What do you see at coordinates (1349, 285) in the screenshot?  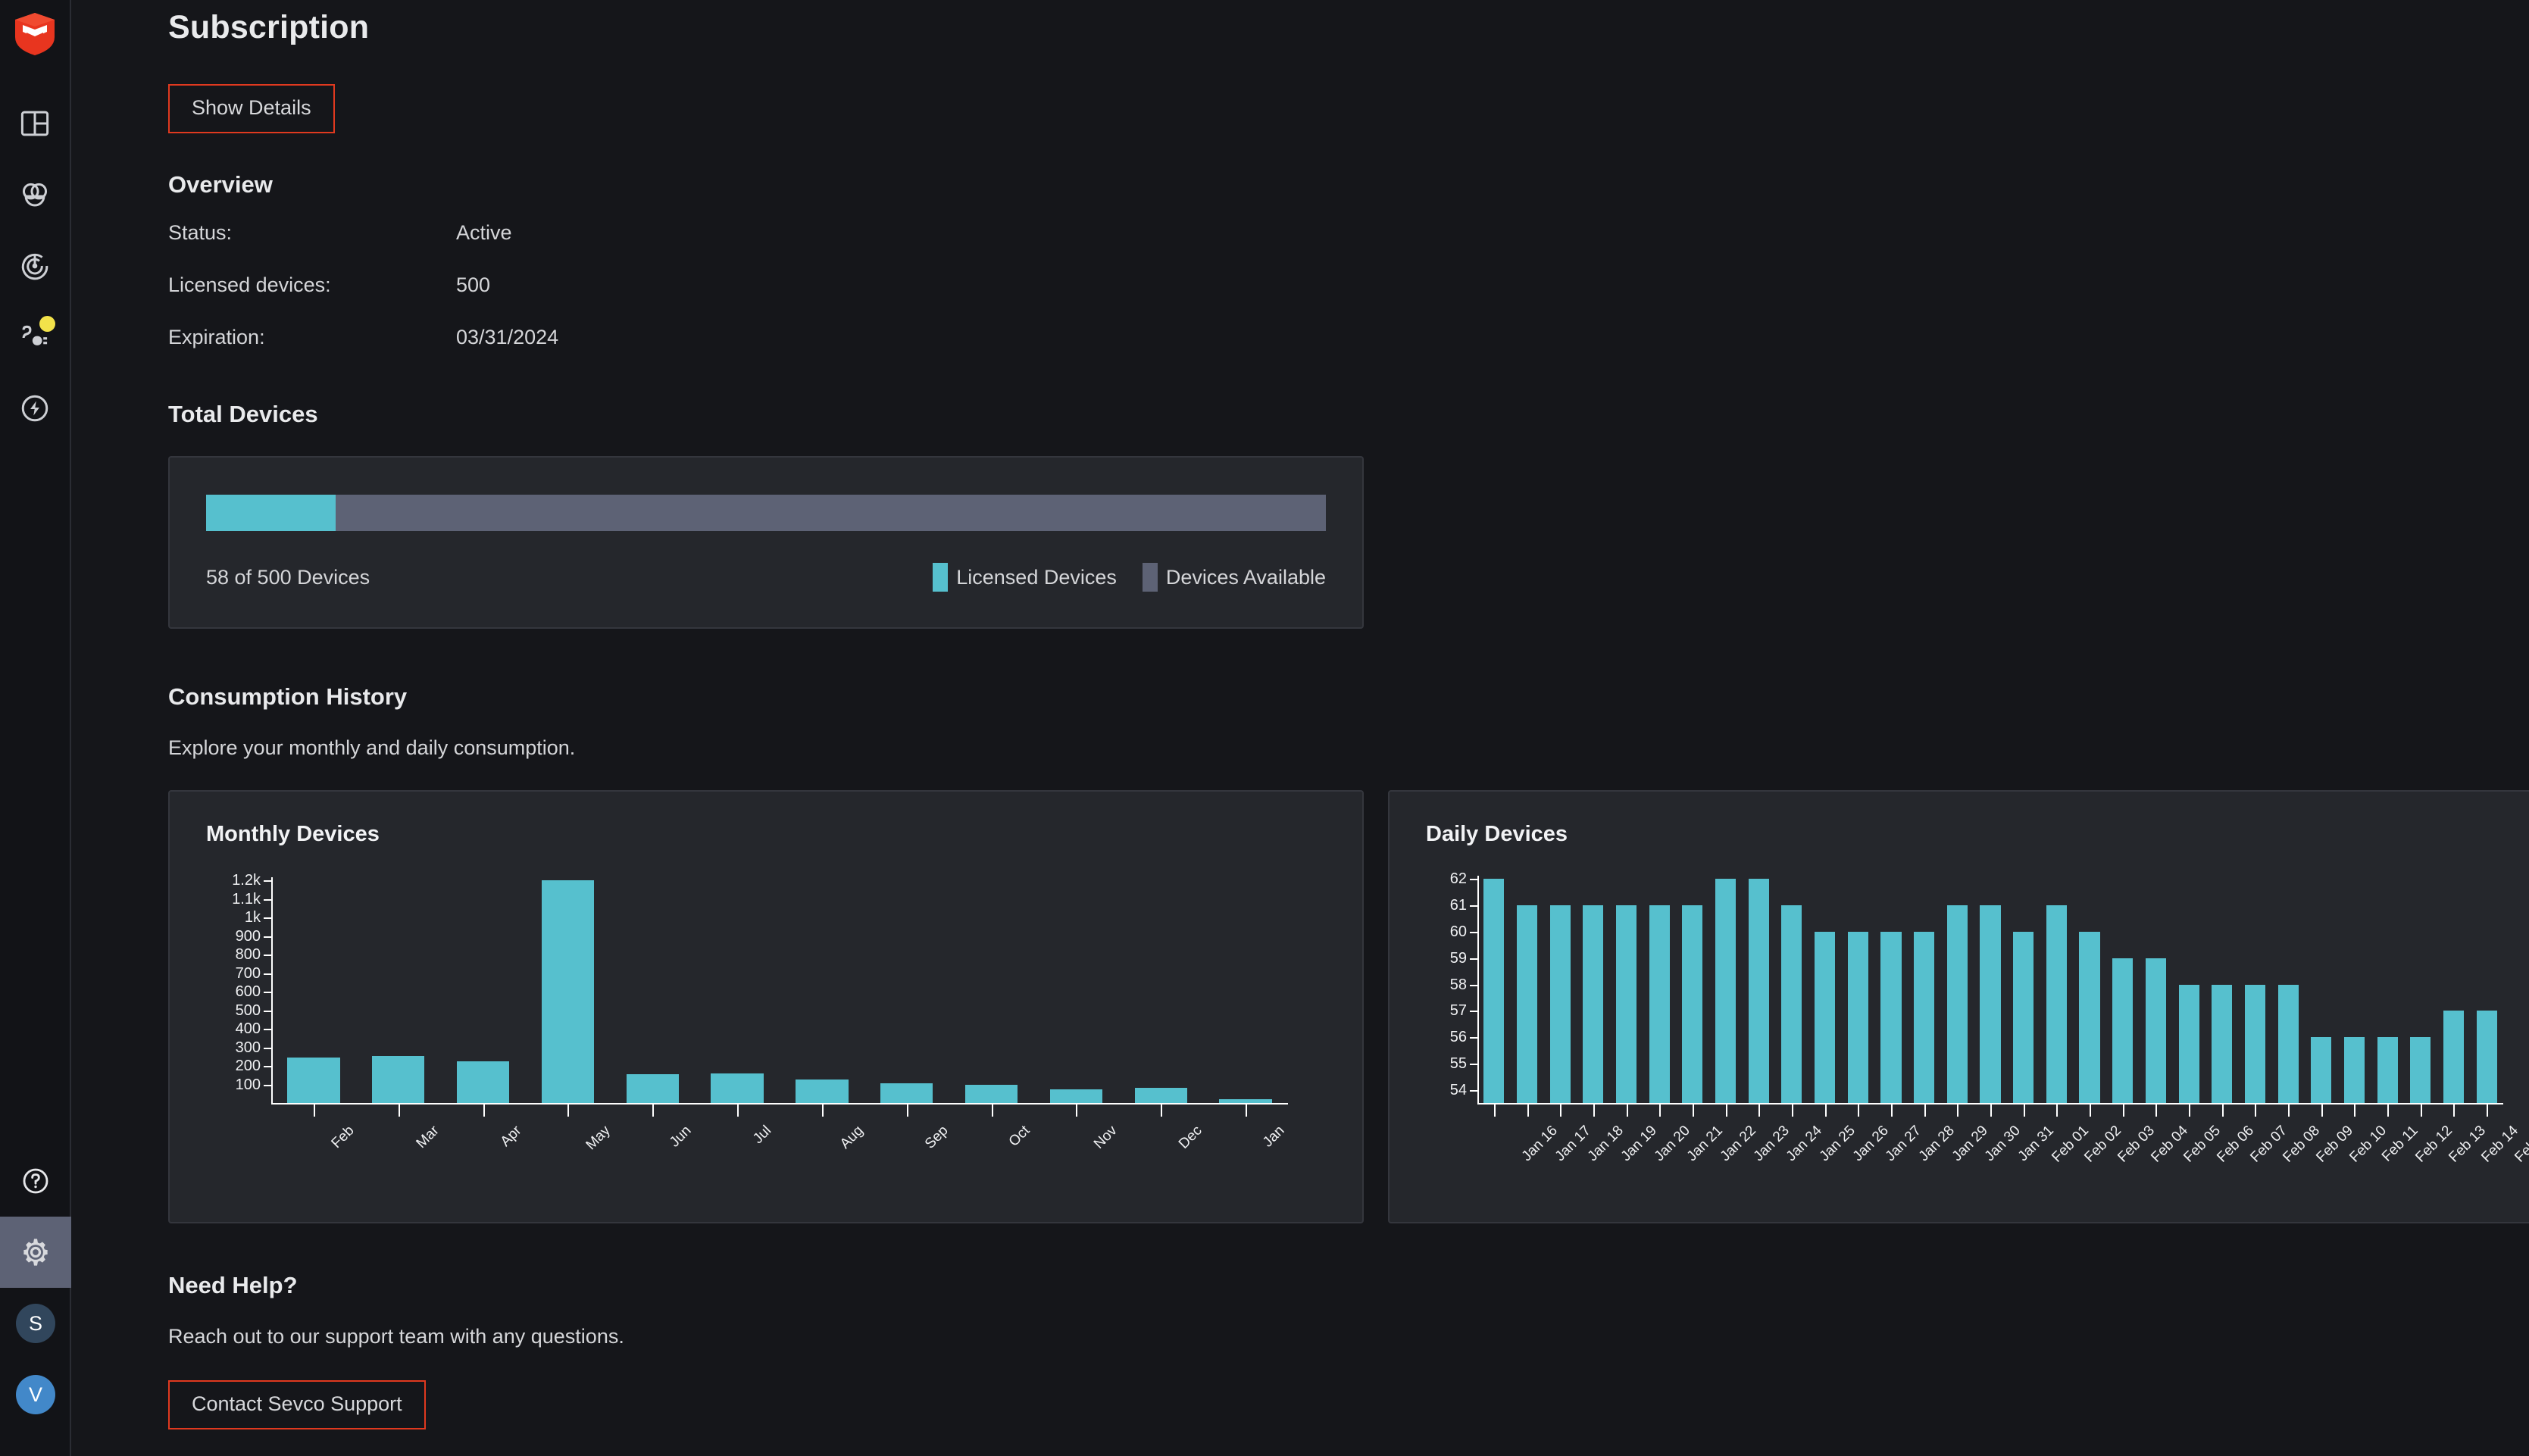 I see `overview-row-licensed-devices: Licensed devices: 500` at bounding box center [1349, 285].